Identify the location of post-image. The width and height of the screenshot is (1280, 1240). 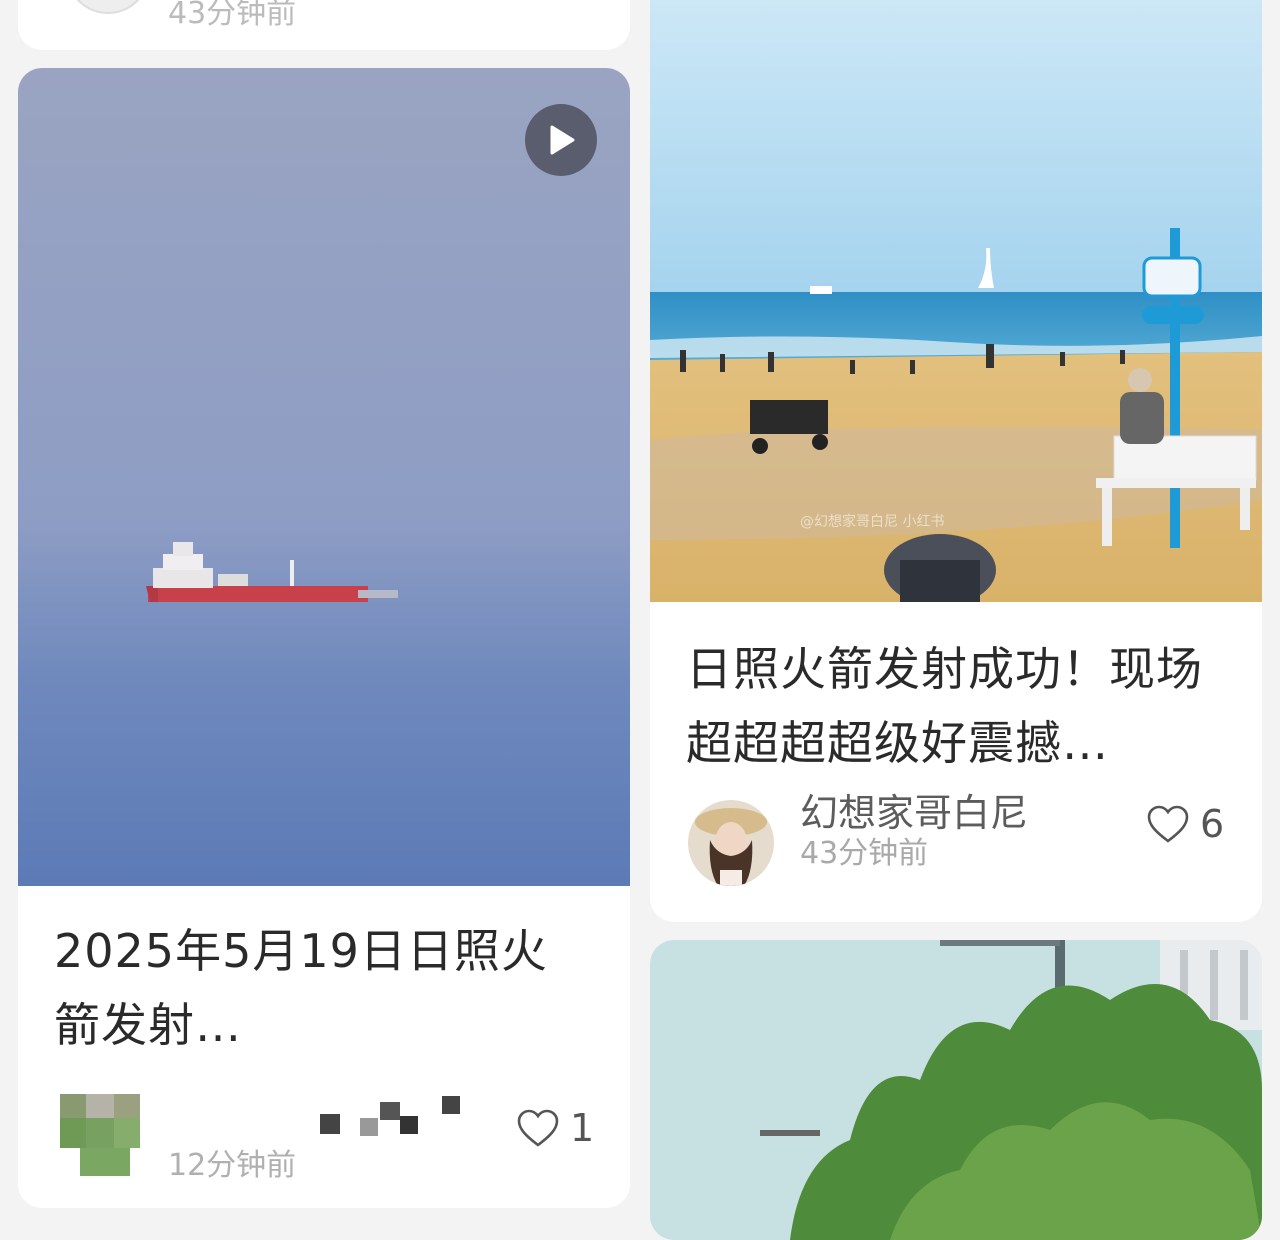
(956, 1090).